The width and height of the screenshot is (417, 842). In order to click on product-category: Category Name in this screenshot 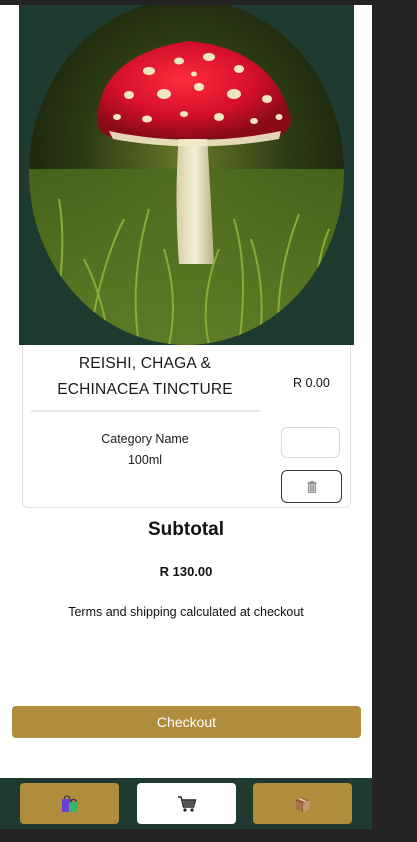, I will do `click(145, 439)`.